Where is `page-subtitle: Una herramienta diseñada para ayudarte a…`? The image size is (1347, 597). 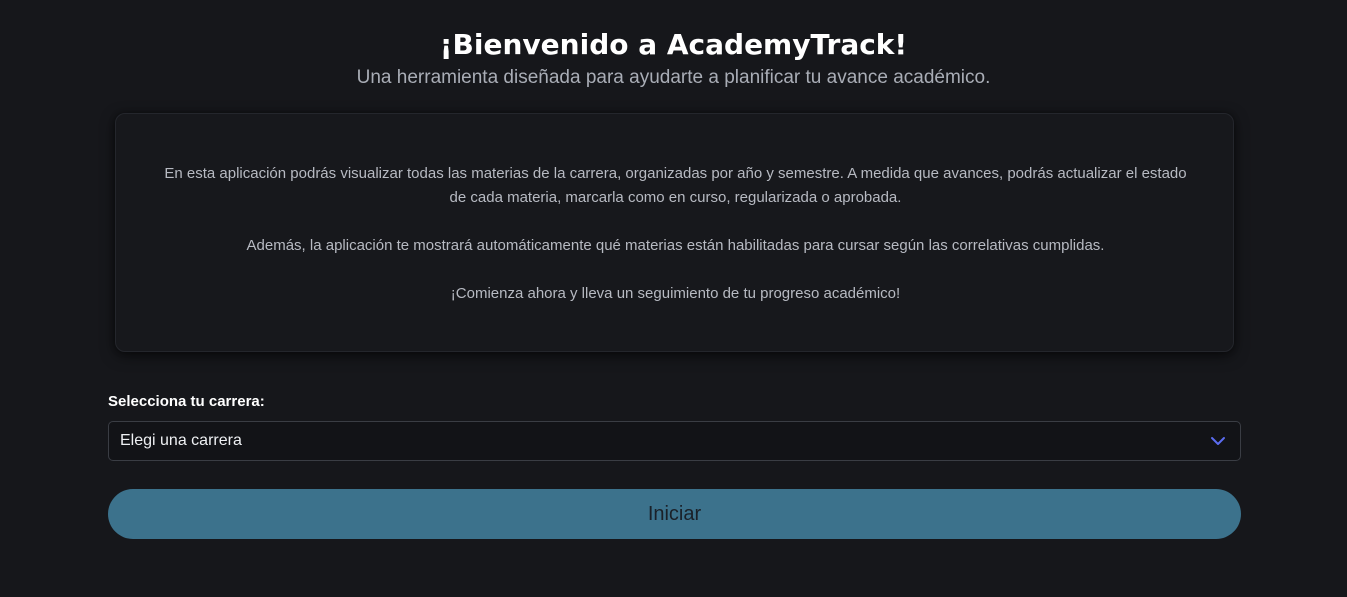 page-subtitle: Una herramienta diseñada para ayudarte a… is located at coordinates (673, 77).